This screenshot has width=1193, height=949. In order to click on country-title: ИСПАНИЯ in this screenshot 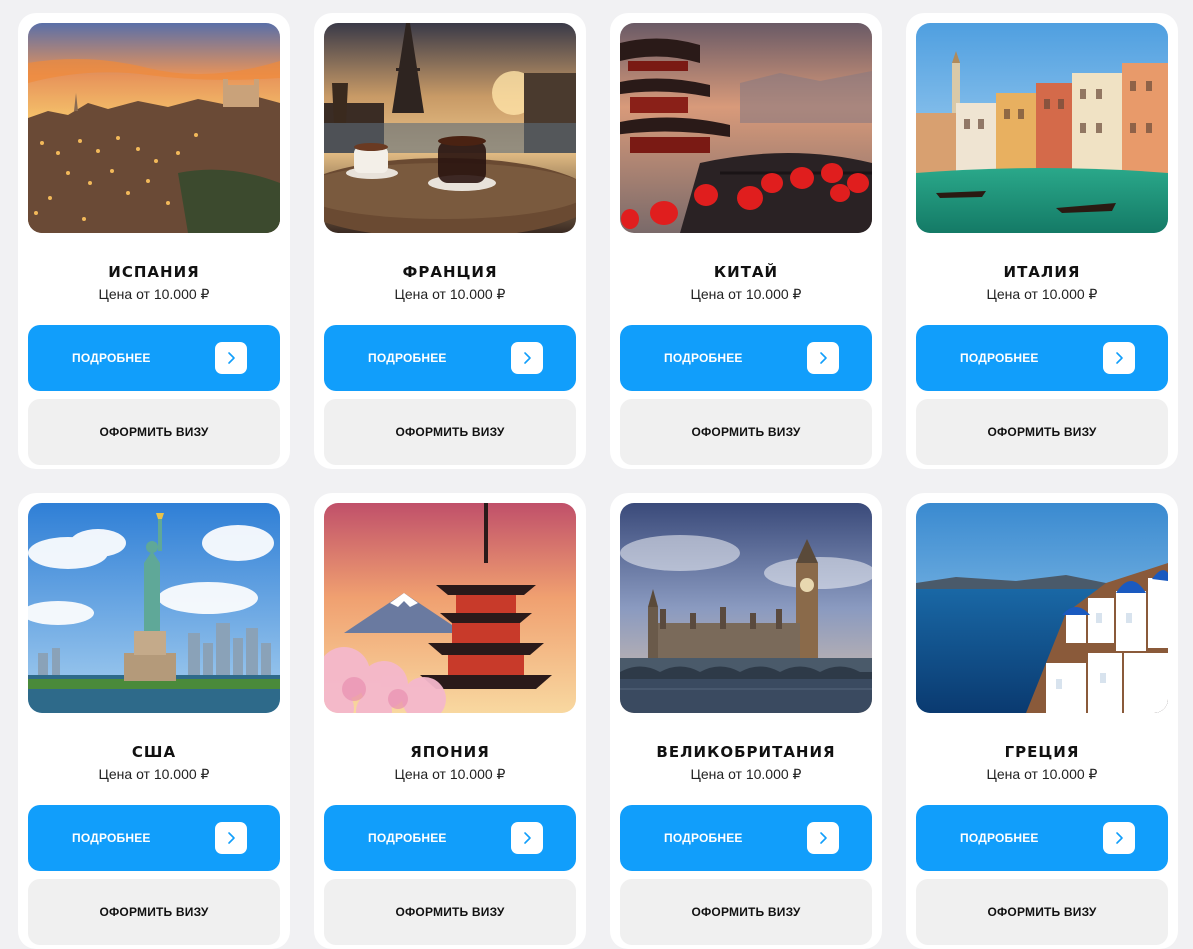, I will do `click(154, 272)`.